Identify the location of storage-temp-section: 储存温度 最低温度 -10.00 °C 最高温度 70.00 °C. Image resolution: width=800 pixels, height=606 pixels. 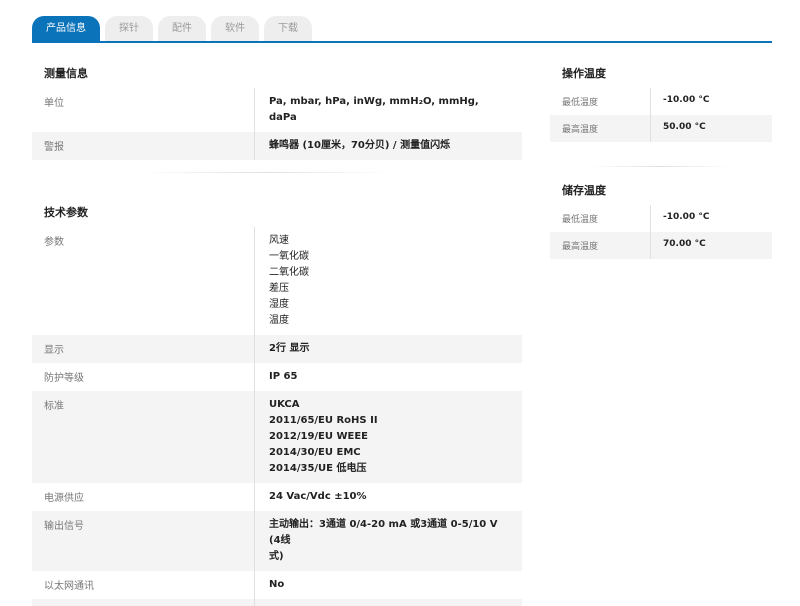
(661, 221).